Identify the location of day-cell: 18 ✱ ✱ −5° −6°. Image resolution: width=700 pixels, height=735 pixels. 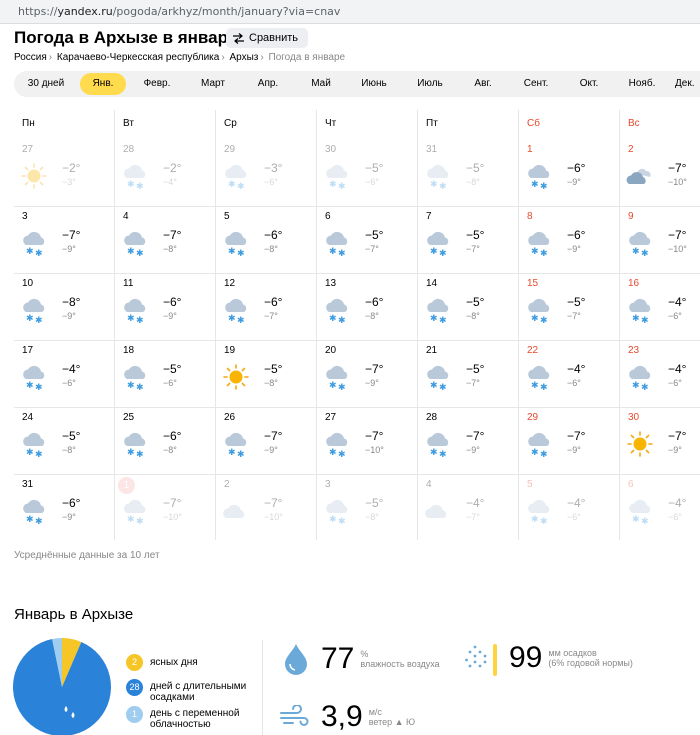
(165, 374).